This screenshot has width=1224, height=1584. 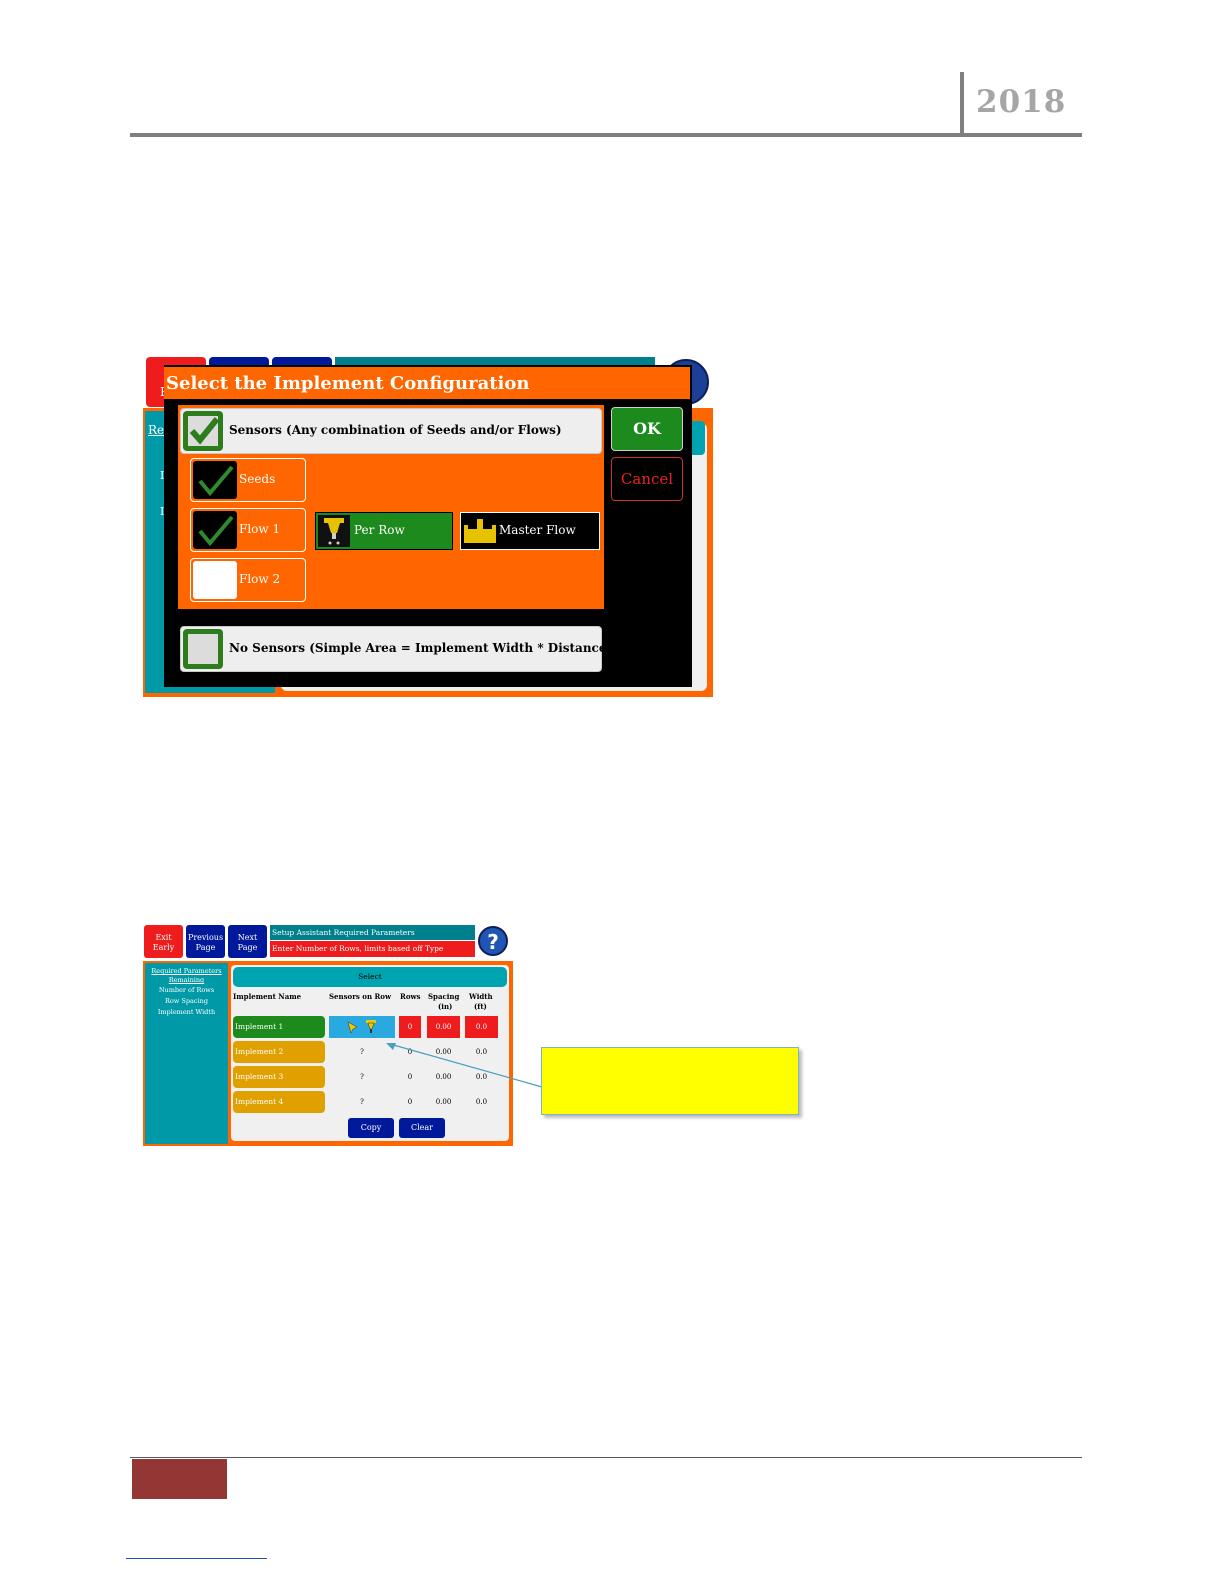 What do you see at coordinates (445, 1006) in the screenshot?
I see `column-unit-spacing: (in)` at bounding box center [445, 1006].